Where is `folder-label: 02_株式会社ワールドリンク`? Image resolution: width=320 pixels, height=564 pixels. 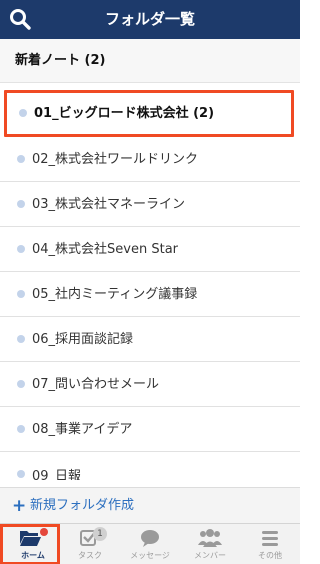
folder-label: 02_株式会社ワールドリンク is located at coordinates (115, 159).